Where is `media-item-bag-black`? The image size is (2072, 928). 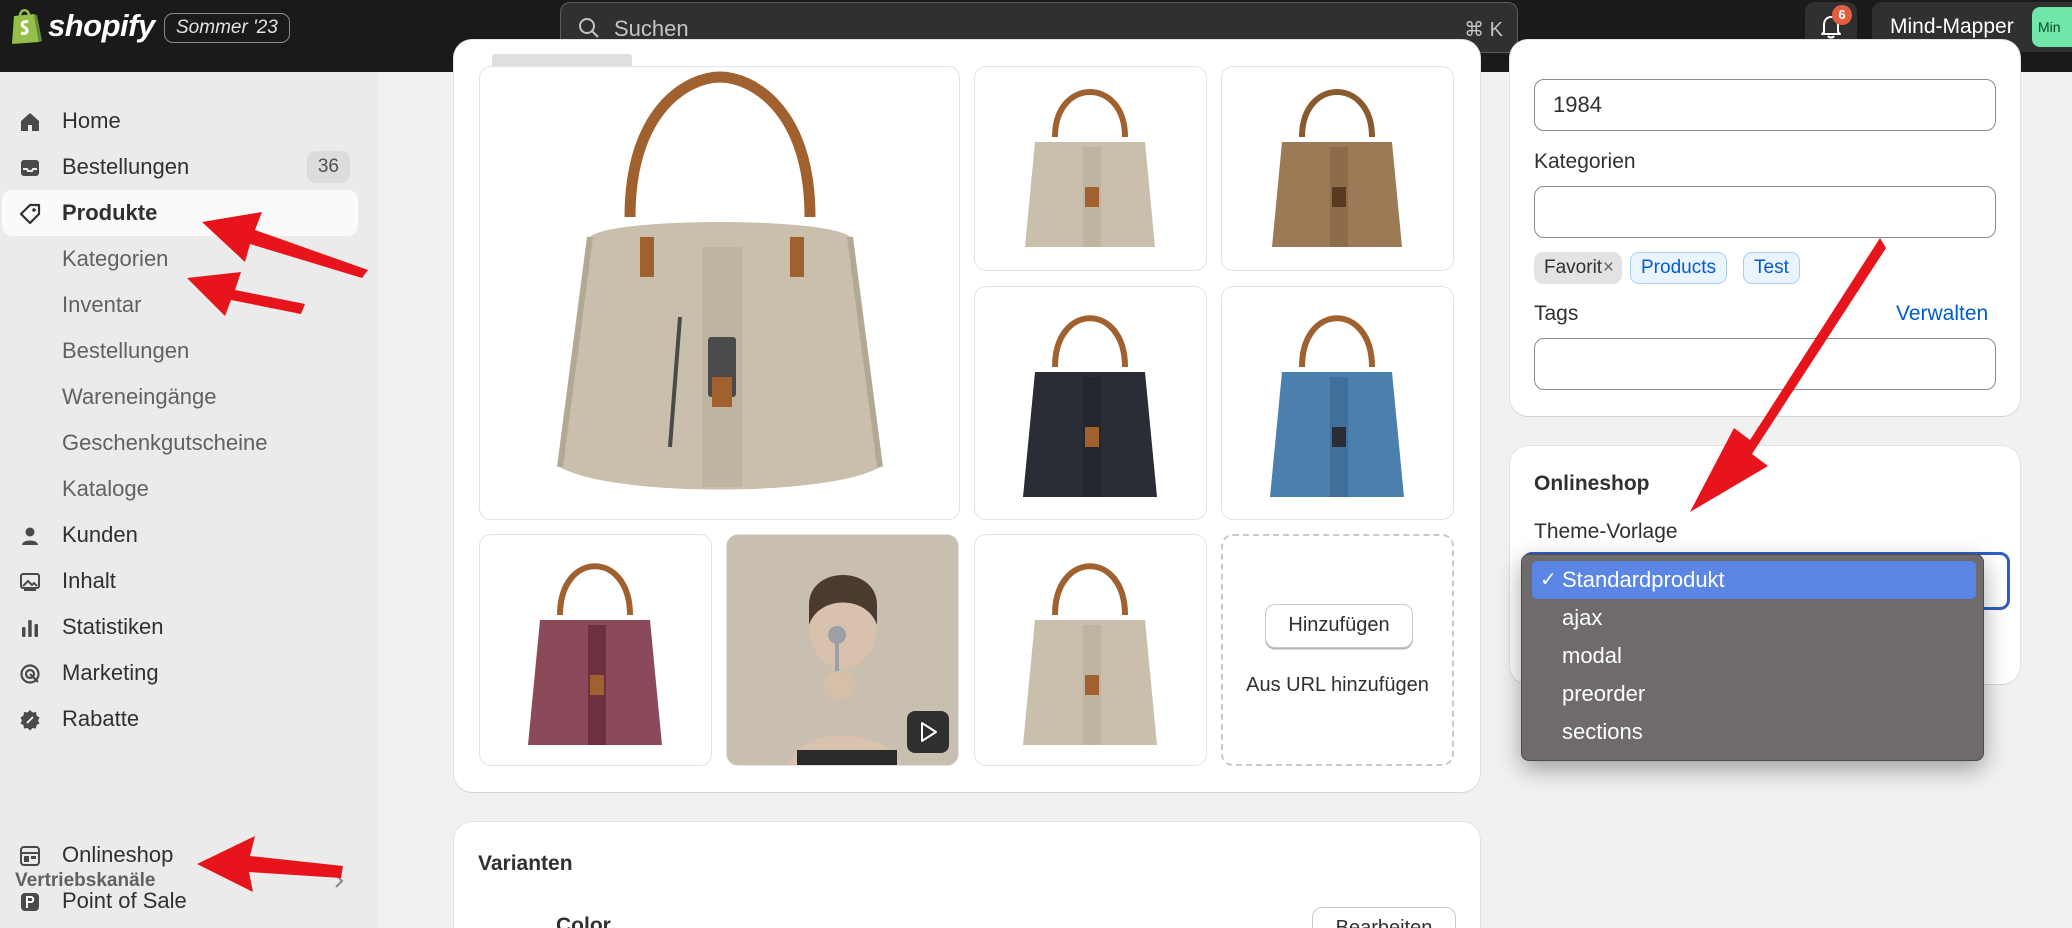
media-item-bag-black is located at coordinates (1090, 403).